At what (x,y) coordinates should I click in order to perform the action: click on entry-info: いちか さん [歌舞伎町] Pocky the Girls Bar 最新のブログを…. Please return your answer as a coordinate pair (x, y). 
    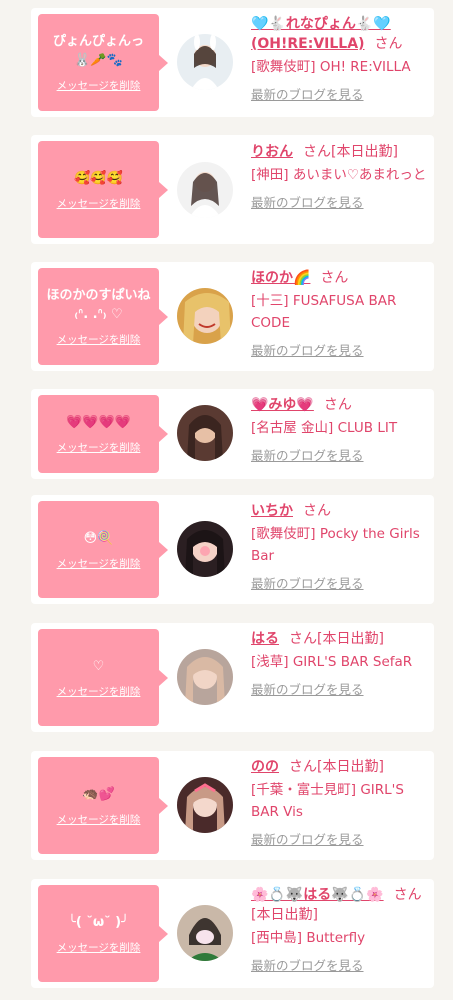
    Looking at the image, I should click on (340, 546).